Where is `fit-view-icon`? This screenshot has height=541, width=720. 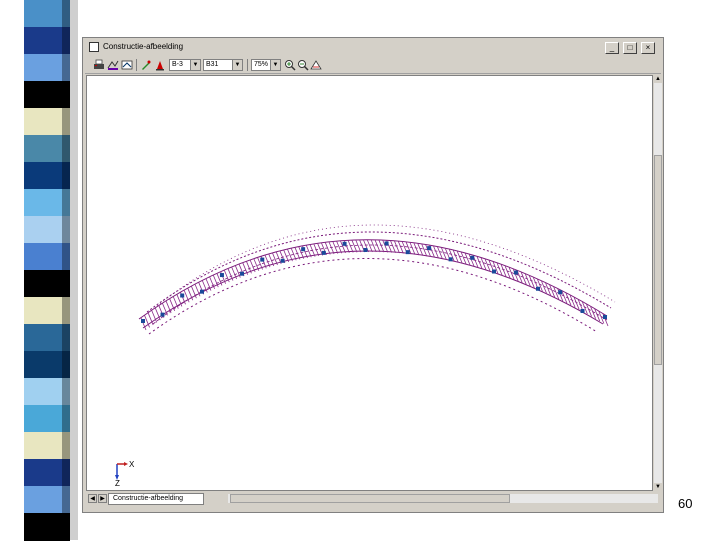
fit-view-icon is located at coordinates (316, 65).